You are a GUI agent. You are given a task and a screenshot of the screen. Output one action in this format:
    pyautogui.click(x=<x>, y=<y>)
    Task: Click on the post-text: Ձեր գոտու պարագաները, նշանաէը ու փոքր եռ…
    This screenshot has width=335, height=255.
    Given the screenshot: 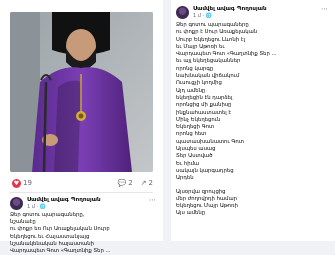 What is the action you would take?
    pyautogui.click(x=60, y=233)
    